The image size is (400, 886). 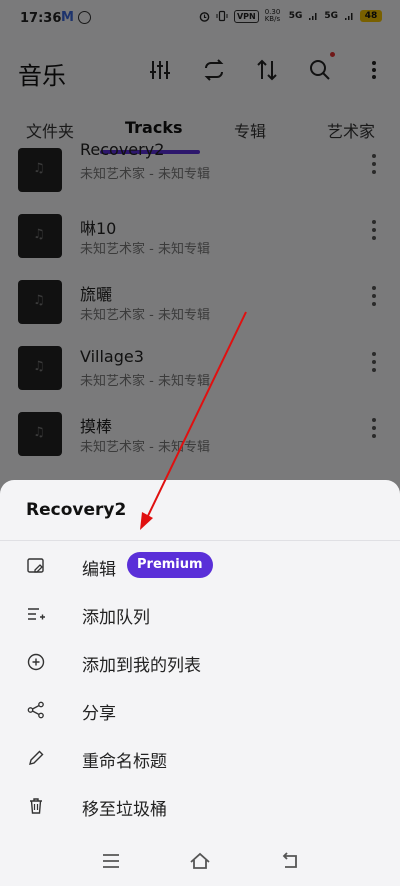 What do you see at coordinates (290, 861) in the screenshot?
I see `back-icon` at bounding box center [290, 861].